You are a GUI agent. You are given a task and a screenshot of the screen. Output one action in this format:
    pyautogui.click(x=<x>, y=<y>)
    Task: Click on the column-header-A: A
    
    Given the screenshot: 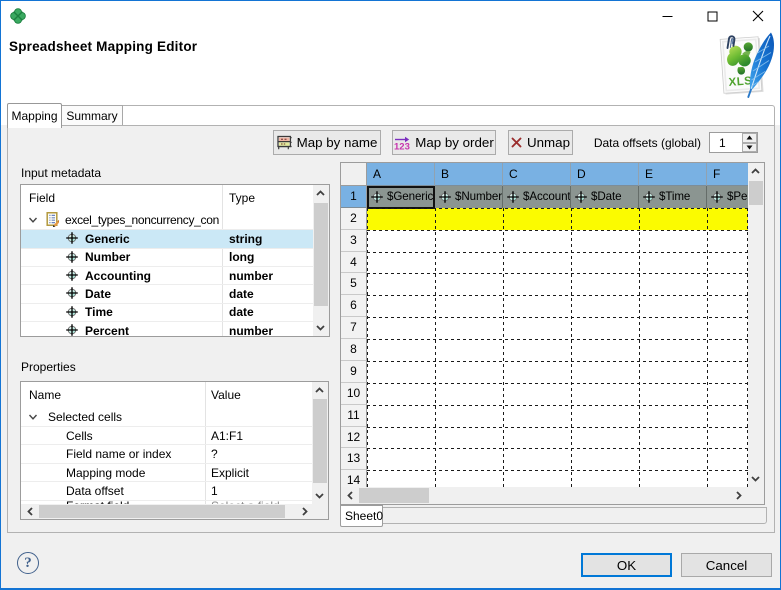 What is the action you would take?
    pyautogui.click(x=401, y=174)
    